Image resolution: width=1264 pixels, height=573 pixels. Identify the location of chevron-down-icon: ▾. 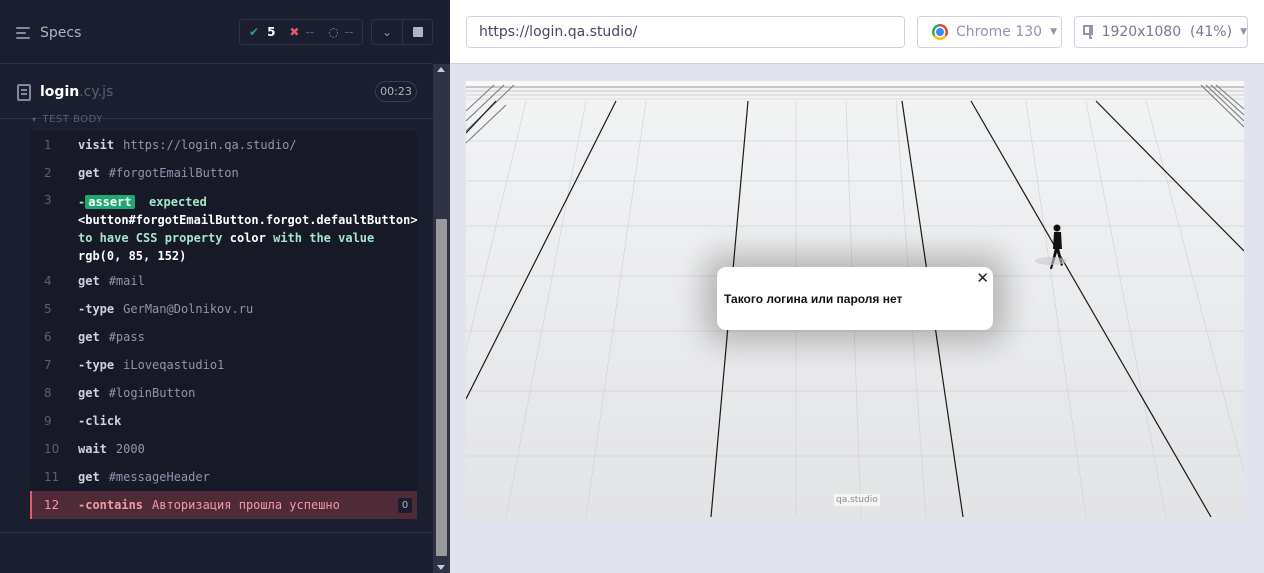
(34, 119).